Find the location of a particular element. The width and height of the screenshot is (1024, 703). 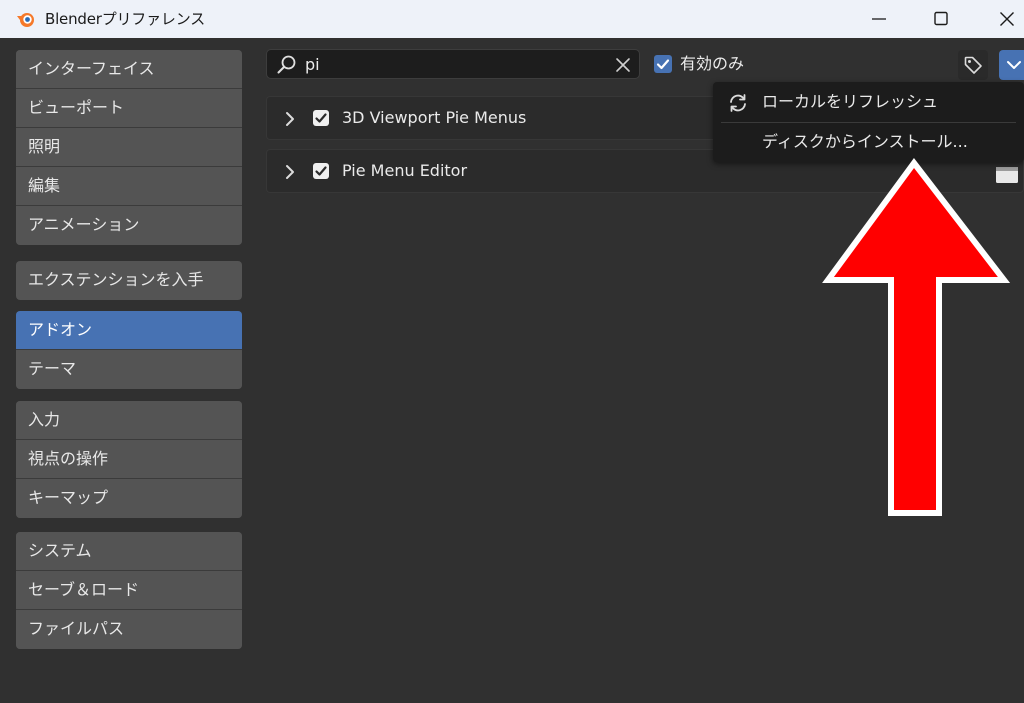

sidebar-item-save-load: セーブ＆ロード is located at coordinates (129, 590).